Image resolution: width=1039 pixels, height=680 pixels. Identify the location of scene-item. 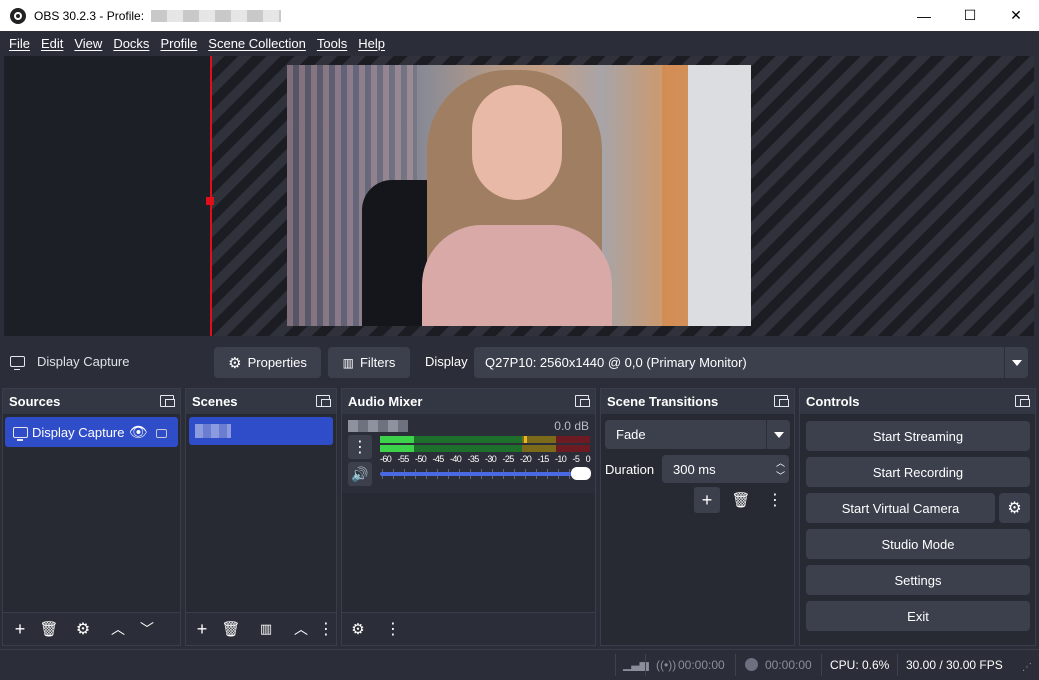
(261, 431).